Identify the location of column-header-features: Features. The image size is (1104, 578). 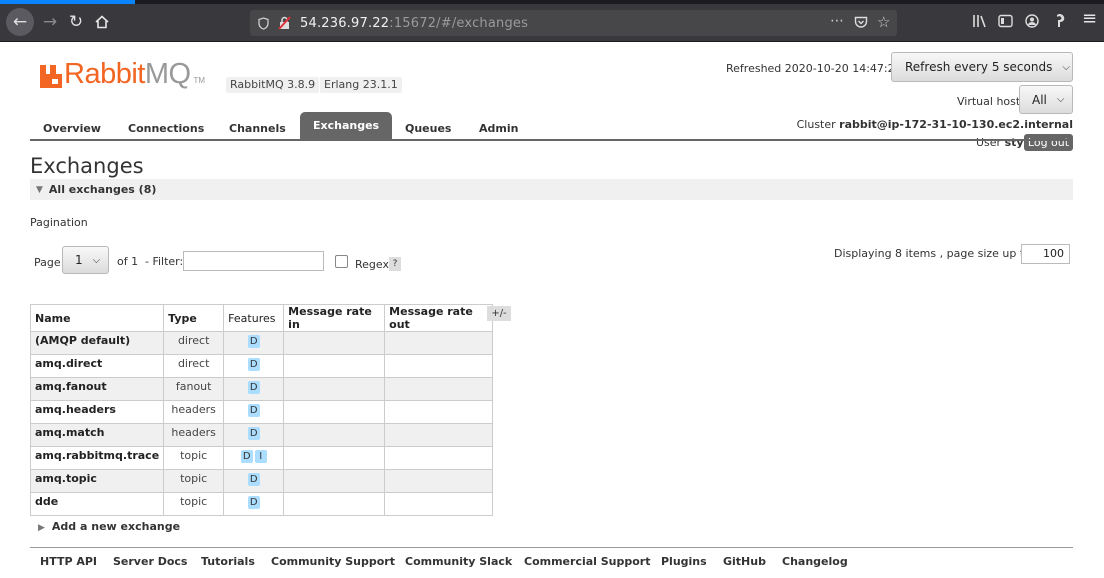
(254, 318).